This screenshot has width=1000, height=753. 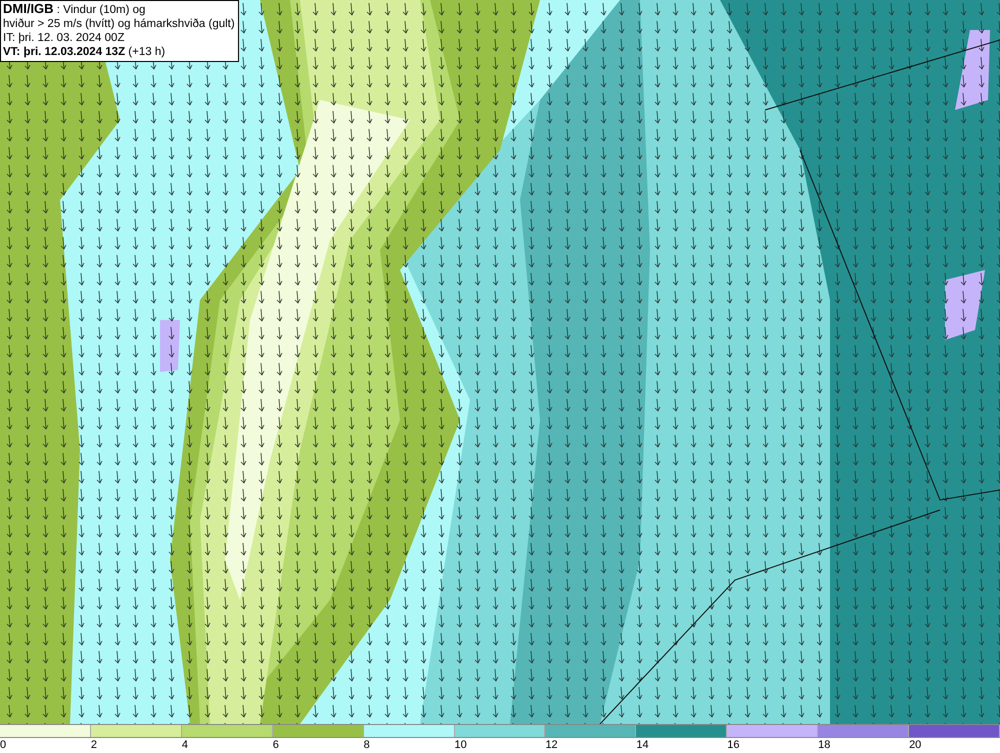 I want to click on tick-label: 8, so click(x=367, y=745).